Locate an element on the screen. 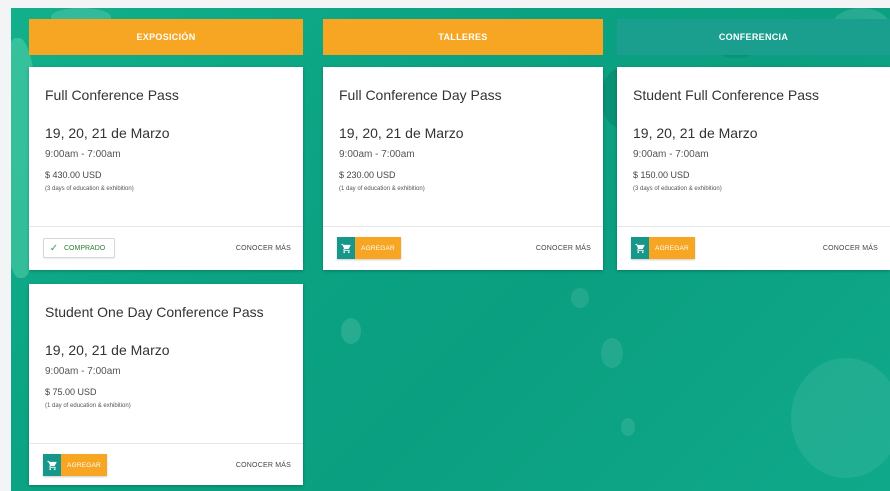  tab-exposicion: EXPOSICIÓN is located at coordinates (166, 37).